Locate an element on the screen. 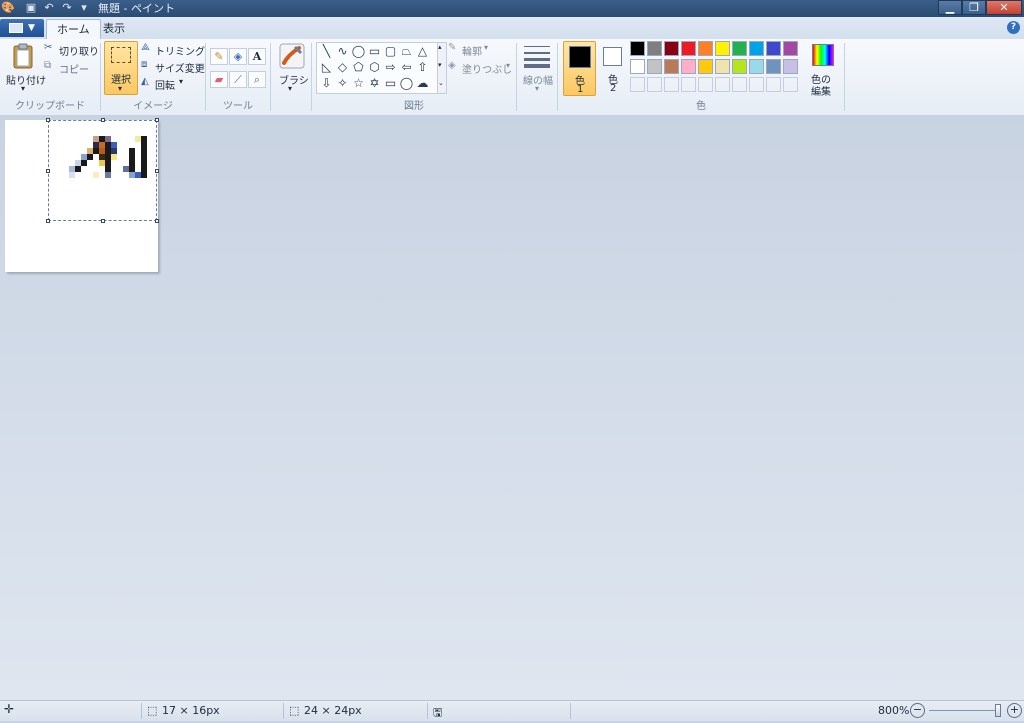 The height and width of the screenshot is (723, 1024). select-button: 選択 ▾ is located at coordinates (121, 68).